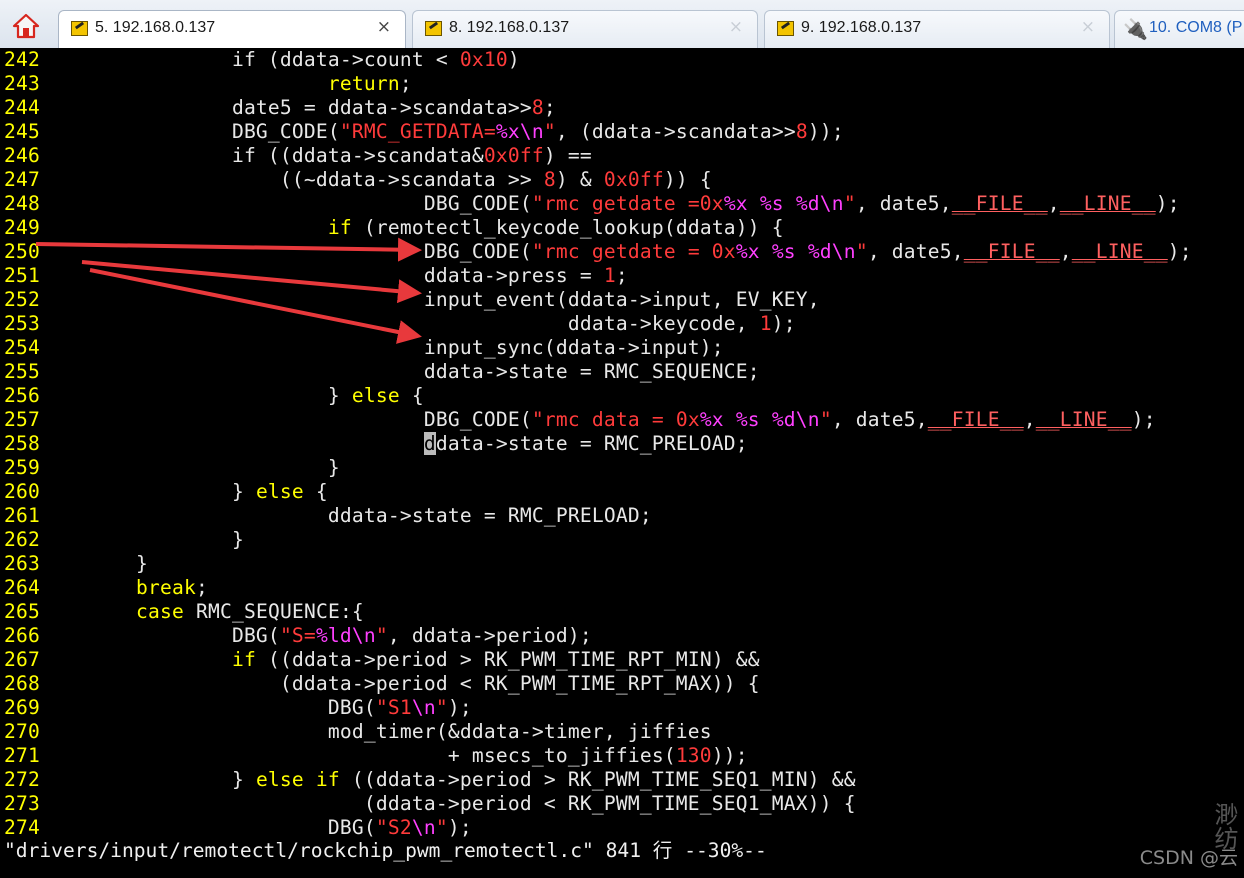 The image size is (1244, 878). What do you see at coordinates (346, 515) in the screenshot?
I see `code-token: ddata->state = RMC_PRELOAD;` at bounding box center [346, 515].